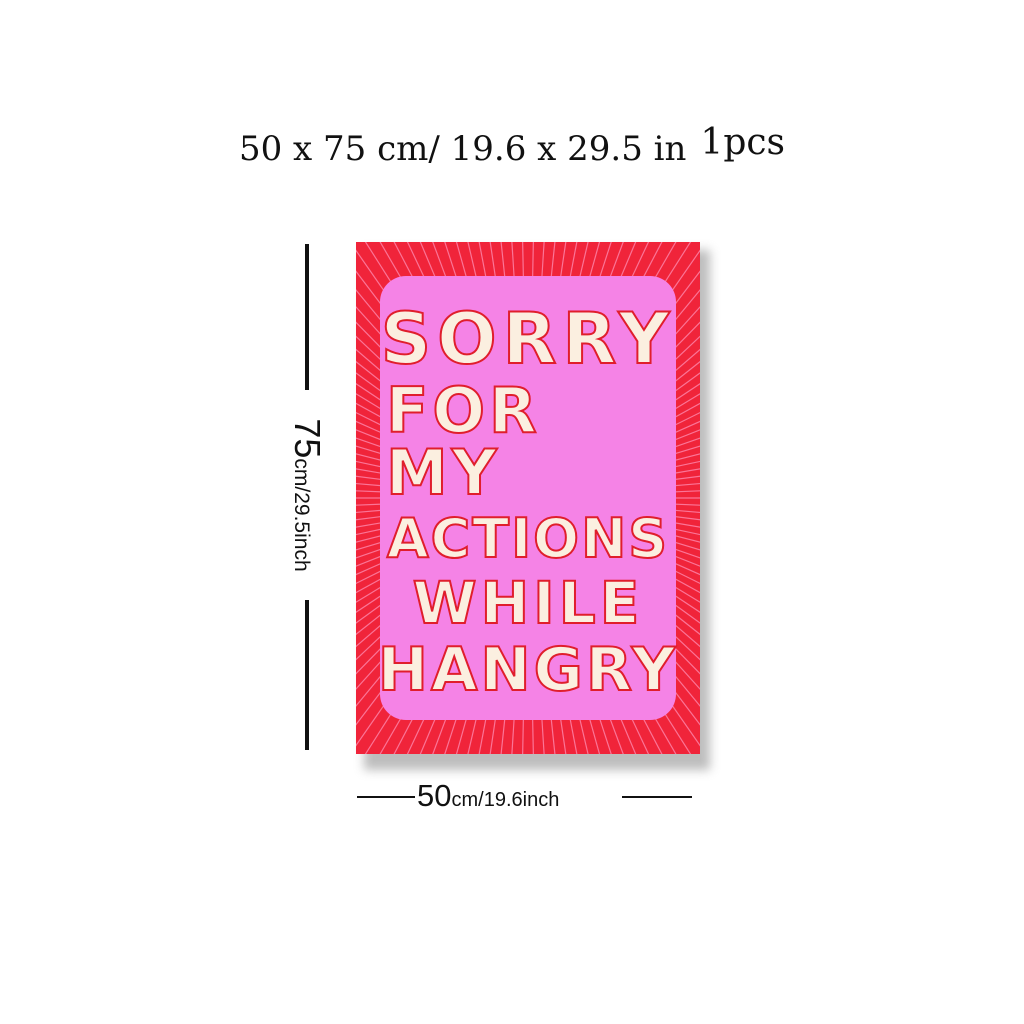 The image size is (1024, 1024). What do you see at coordinates (528, 339) in the screenshot?
I see `poster-line: SORRY` at bounding box center [528, 339].